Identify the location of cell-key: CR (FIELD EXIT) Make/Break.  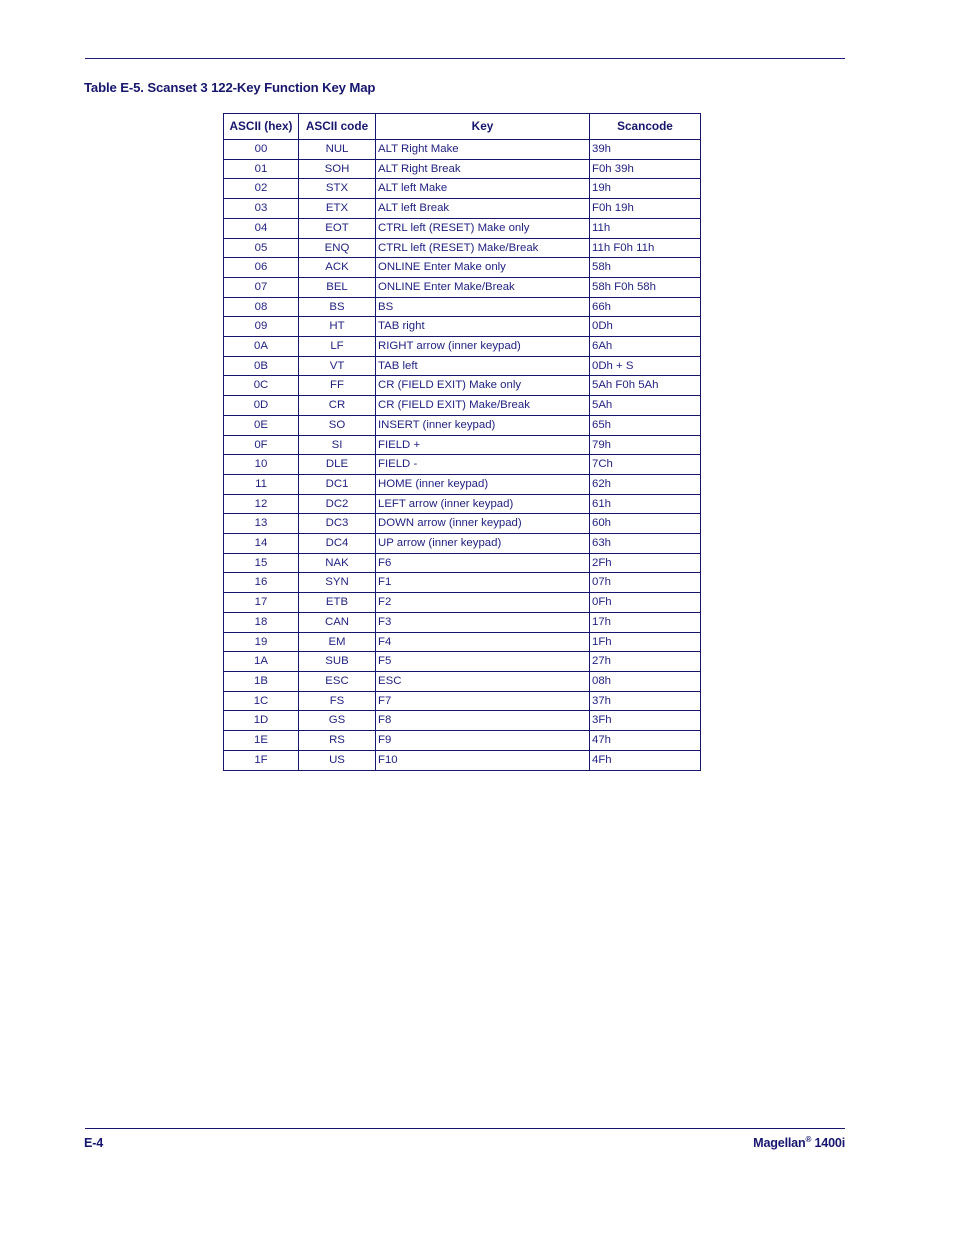
(482, 405).